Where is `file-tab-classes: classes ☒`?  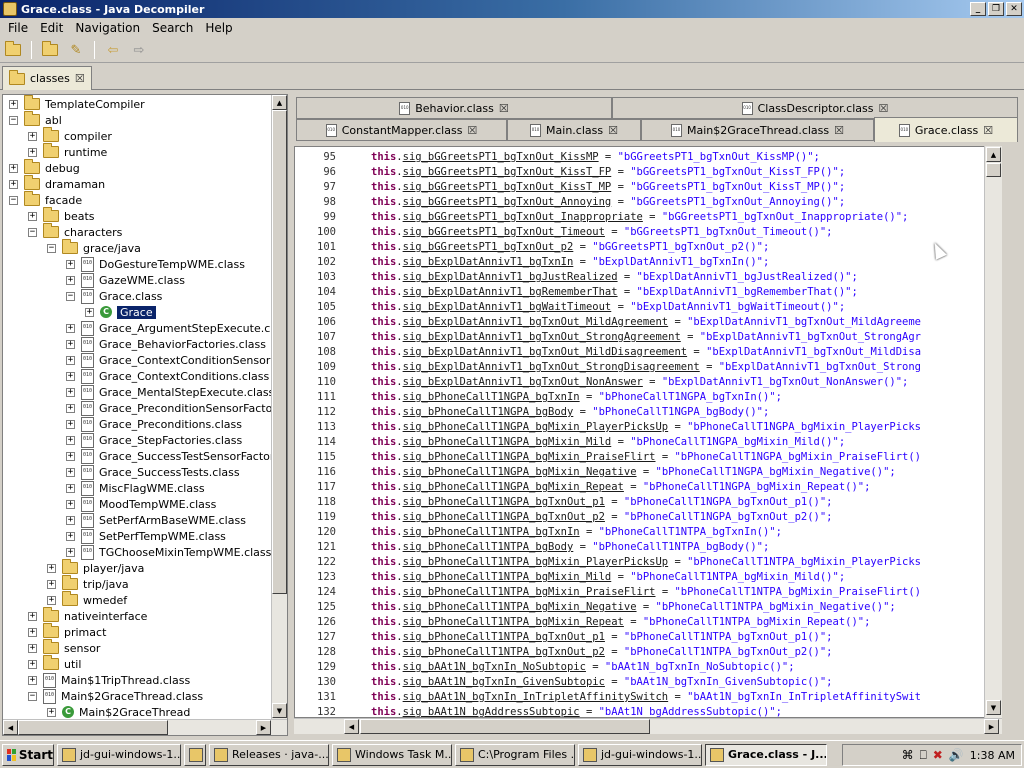 file-tab-classes: classes ☒ is located at coordinates (47, 78).